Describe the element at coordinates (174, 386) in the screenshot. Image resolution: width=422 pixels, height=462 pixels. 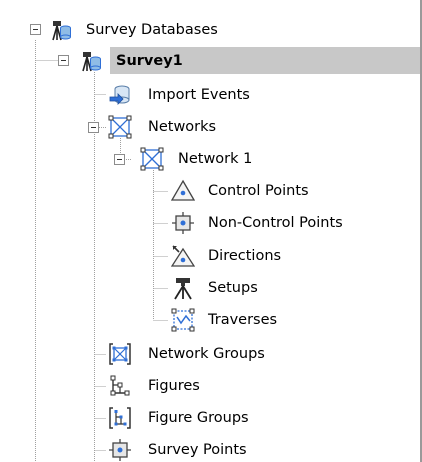
I see `tree-node-label: Figures` at that location.